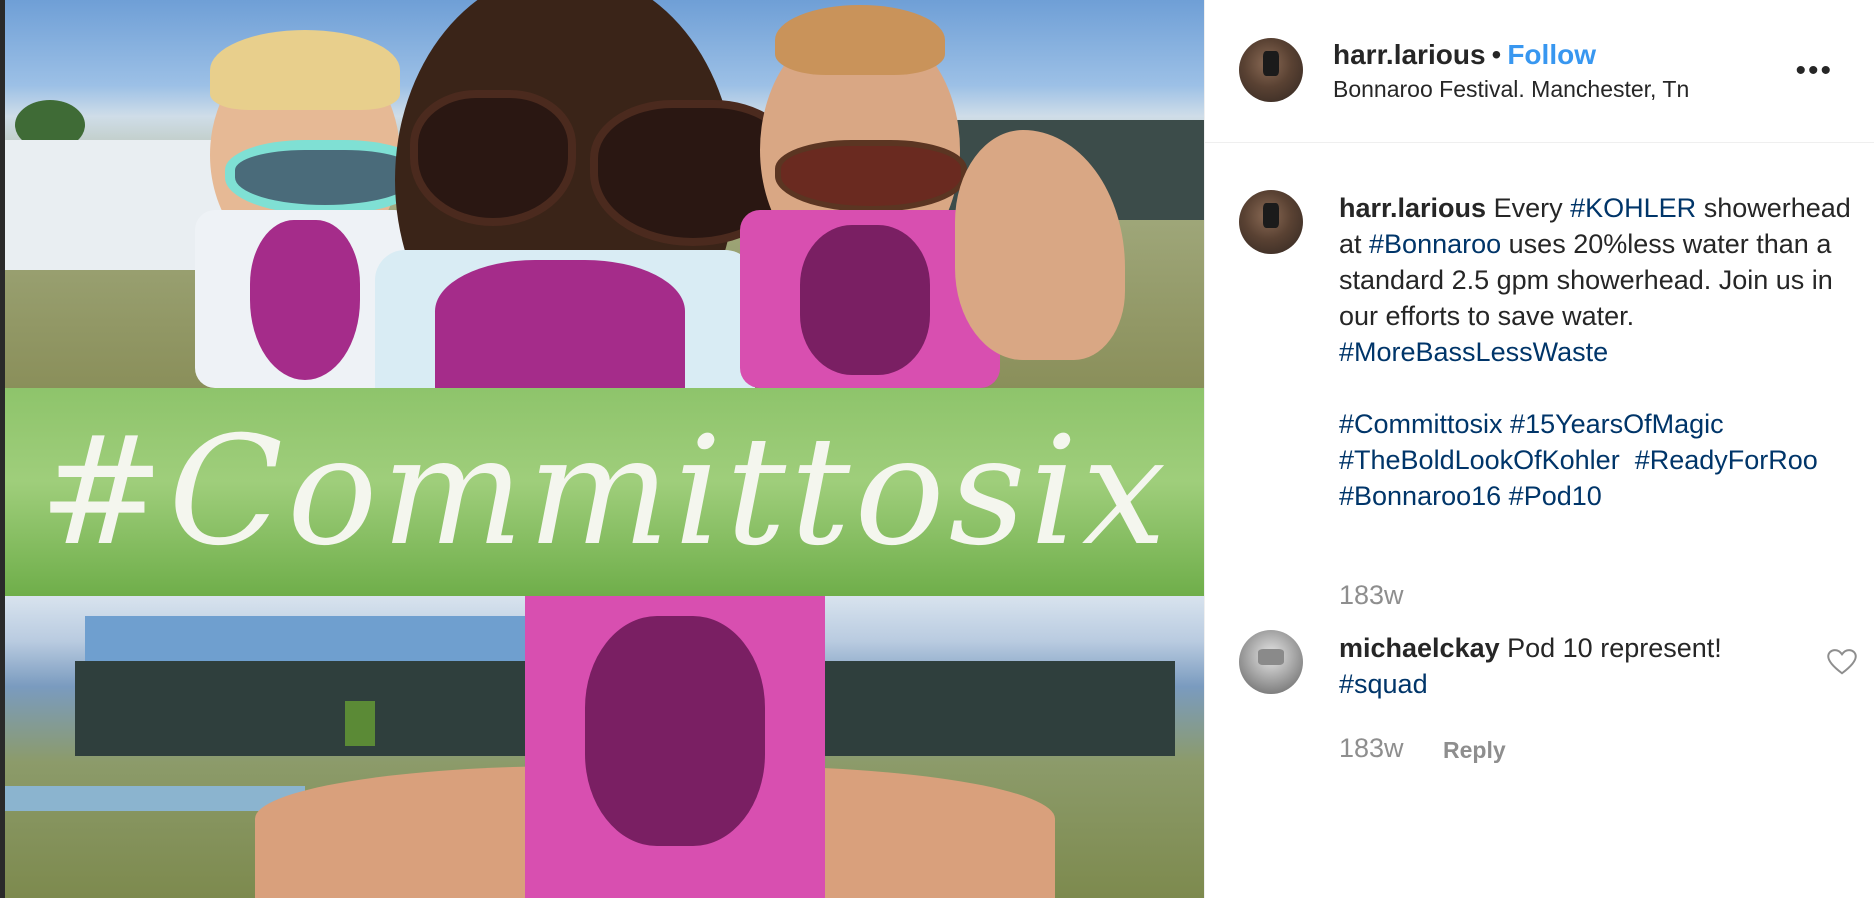 The width and height of the screenshot is (1874, 898). I want to click on caption-text: Every, so click(1532, 208).